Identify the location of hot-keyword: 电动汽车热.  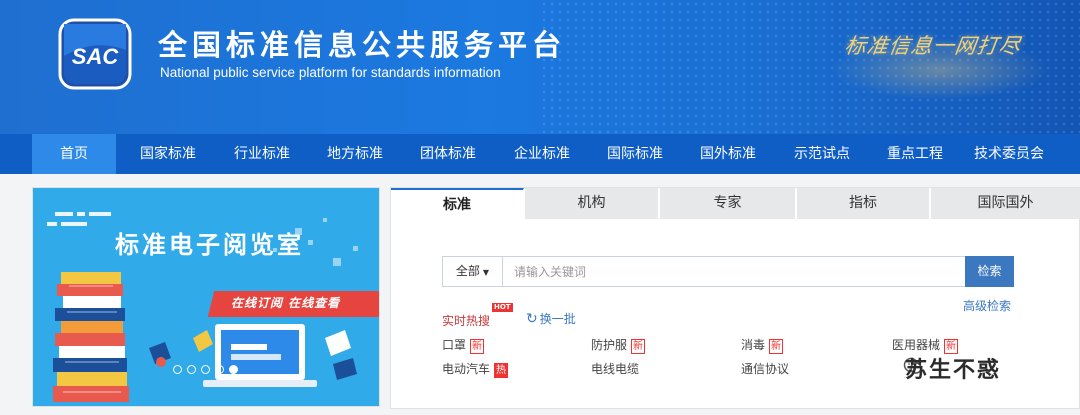
(475, 369).